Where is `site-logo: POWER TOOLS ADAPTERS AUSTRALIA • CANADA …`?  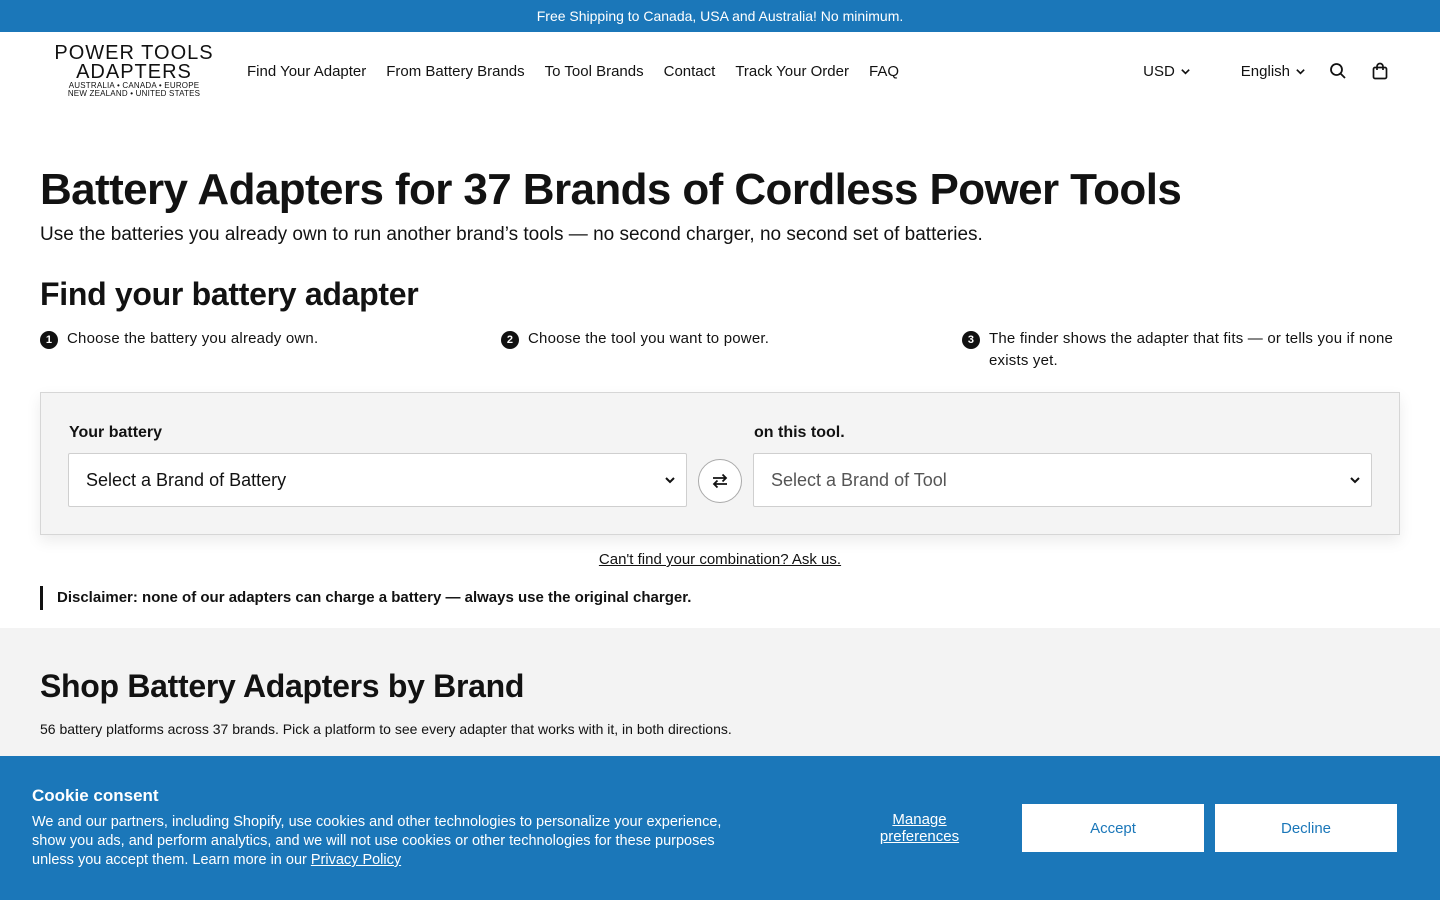
site-logo: POWER TOOLS ADAPTERS AUSTRALIA • CANADA … is located at coordinates (134, 70).